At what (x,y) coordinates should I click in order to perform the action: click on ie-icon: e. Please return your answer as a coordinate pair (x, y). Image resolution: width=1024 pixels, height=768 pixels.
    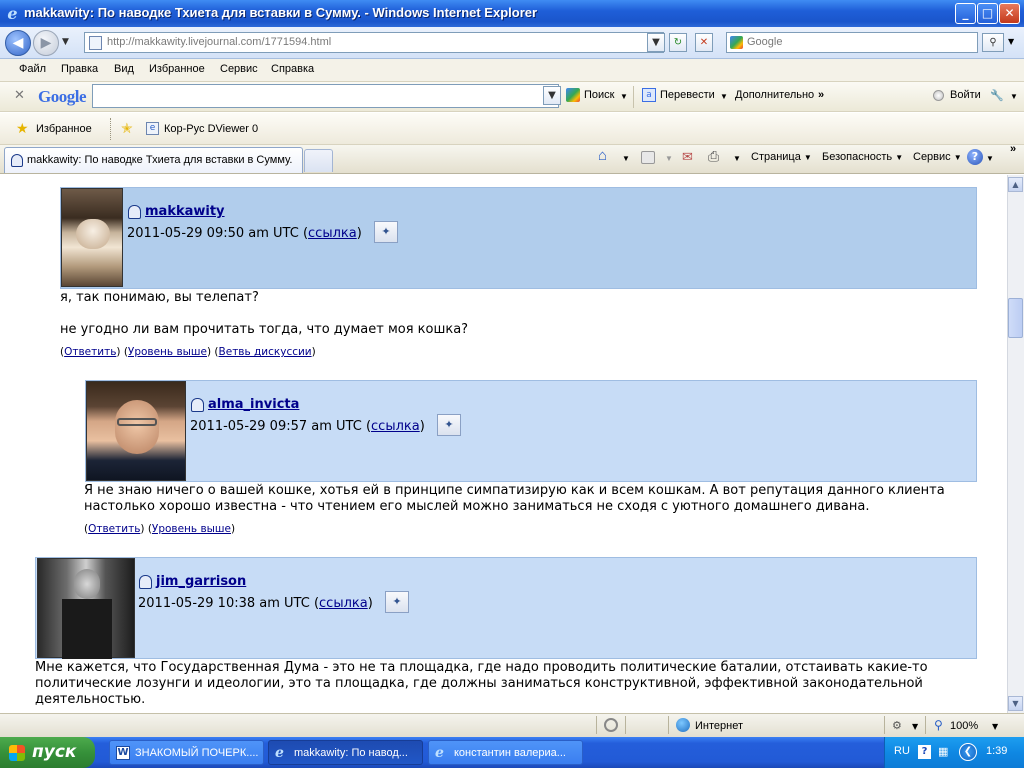
    Looking at the image, I should click on (439, 753).